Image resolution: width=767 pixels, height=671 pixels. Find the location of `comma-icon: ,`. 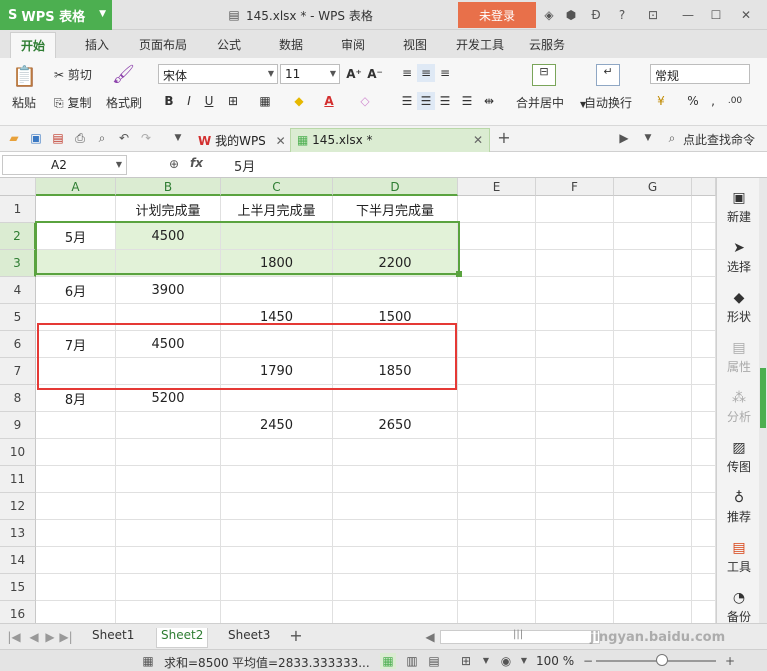

comma-icon: , is located at coordinates (713, 101).